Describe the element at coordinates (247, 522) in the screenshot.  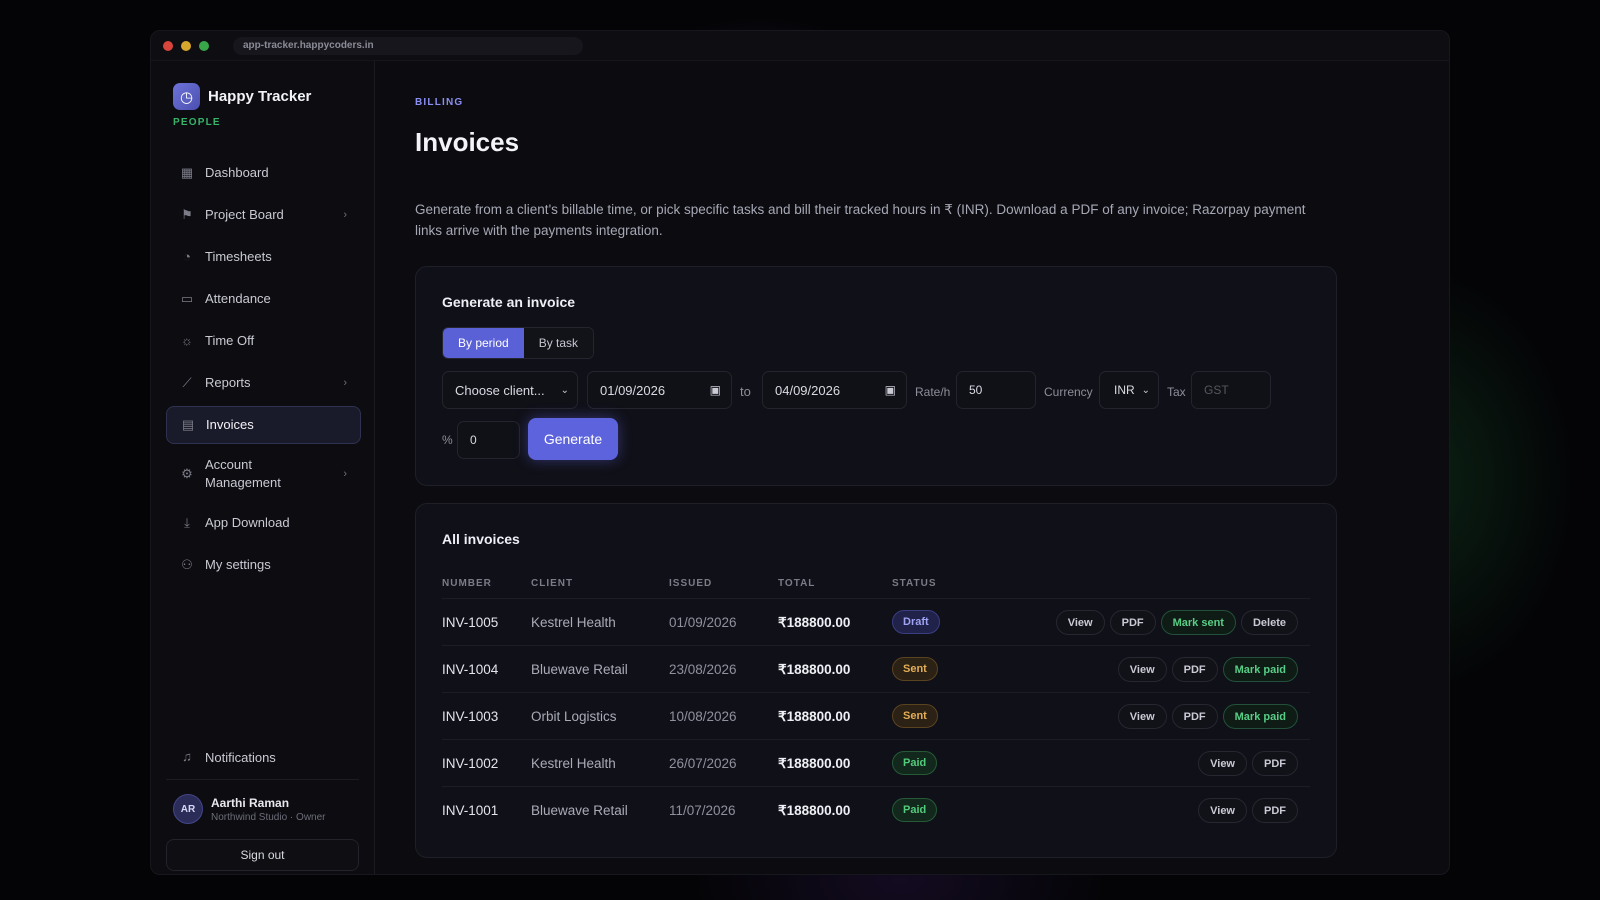
I see `sidebar-item-label: App Download` at that location.